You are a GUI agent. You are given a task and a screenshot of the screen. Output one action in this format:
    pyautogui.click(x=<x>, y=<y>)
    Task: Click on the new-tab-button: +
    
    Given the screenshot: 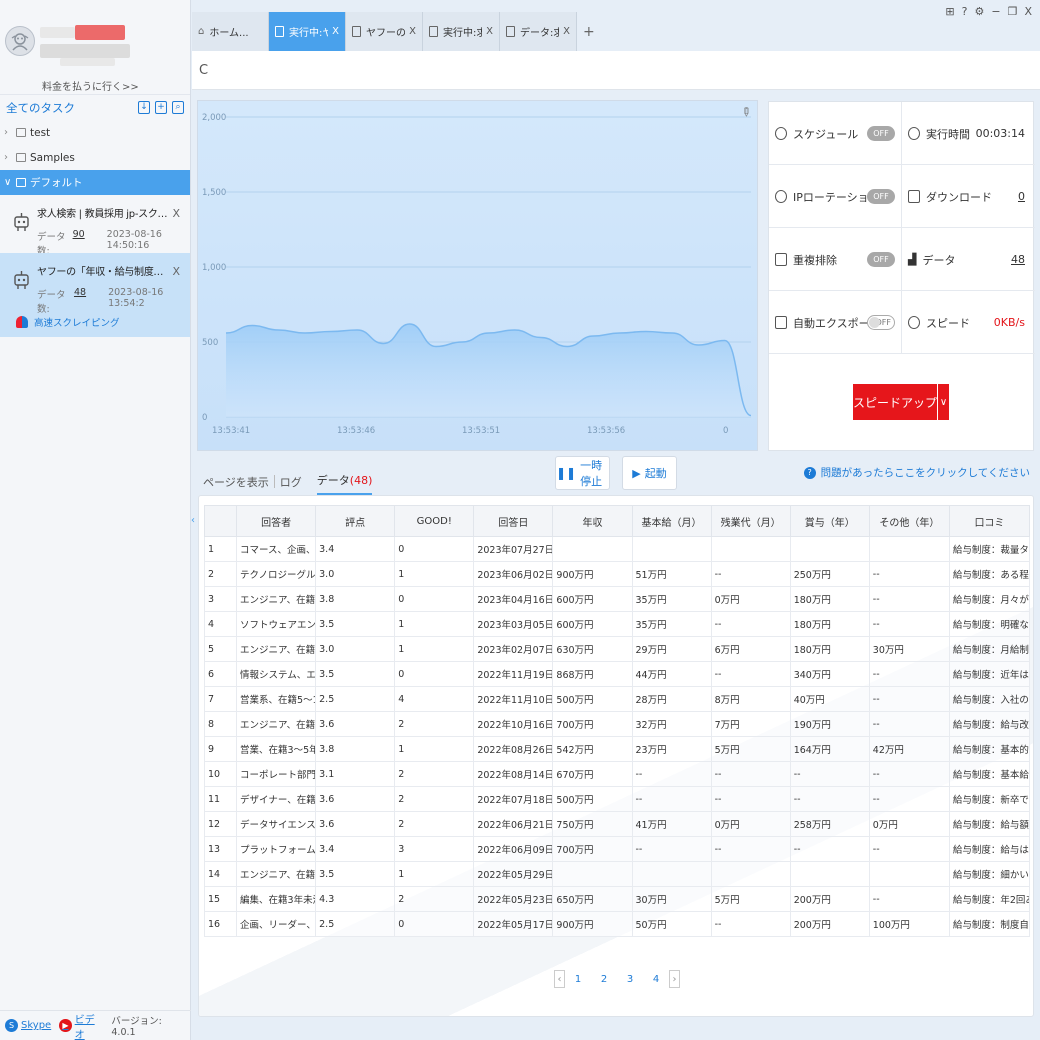 What is the action you would take?
    pyautogui.click(x=589, y=32)
    